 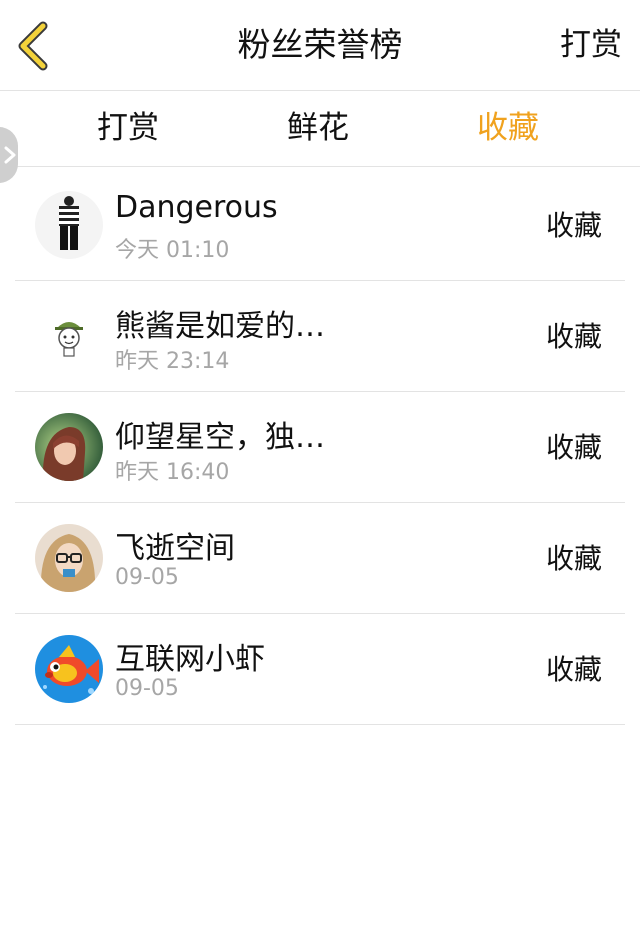 What do you see at coordinates (320, 558) in the screenshot?
I see `list-item: 飞逝空间 09-05 收藏` at bounding box center [320, 558].